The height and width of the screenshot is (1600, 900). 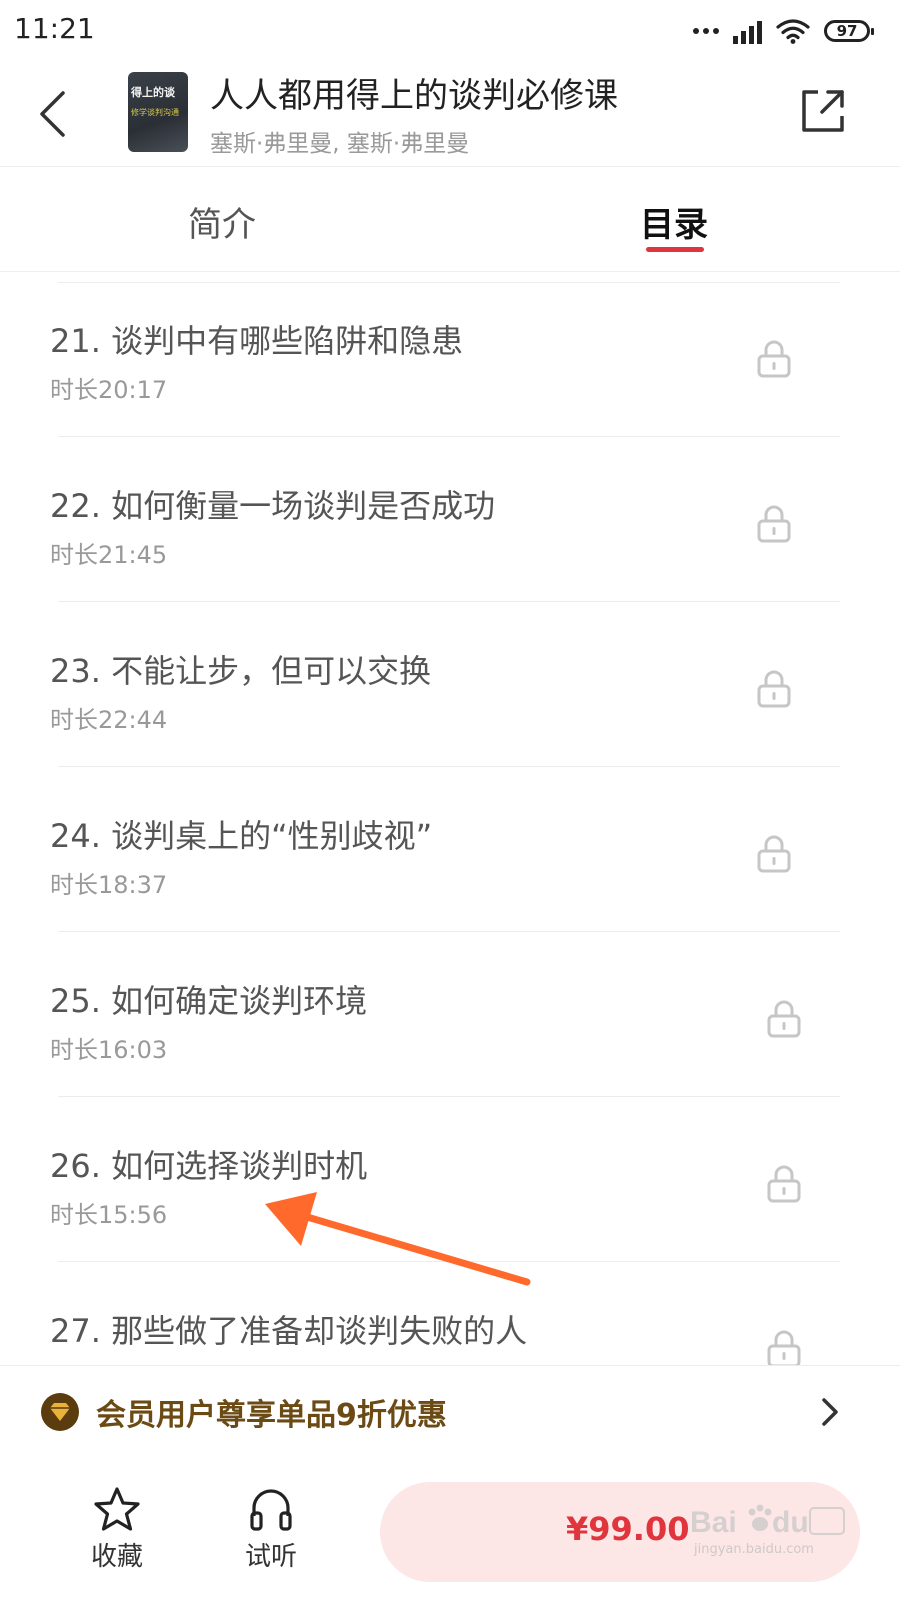 I want to click on preview-button: 试听, so click(x=271, y=1529).